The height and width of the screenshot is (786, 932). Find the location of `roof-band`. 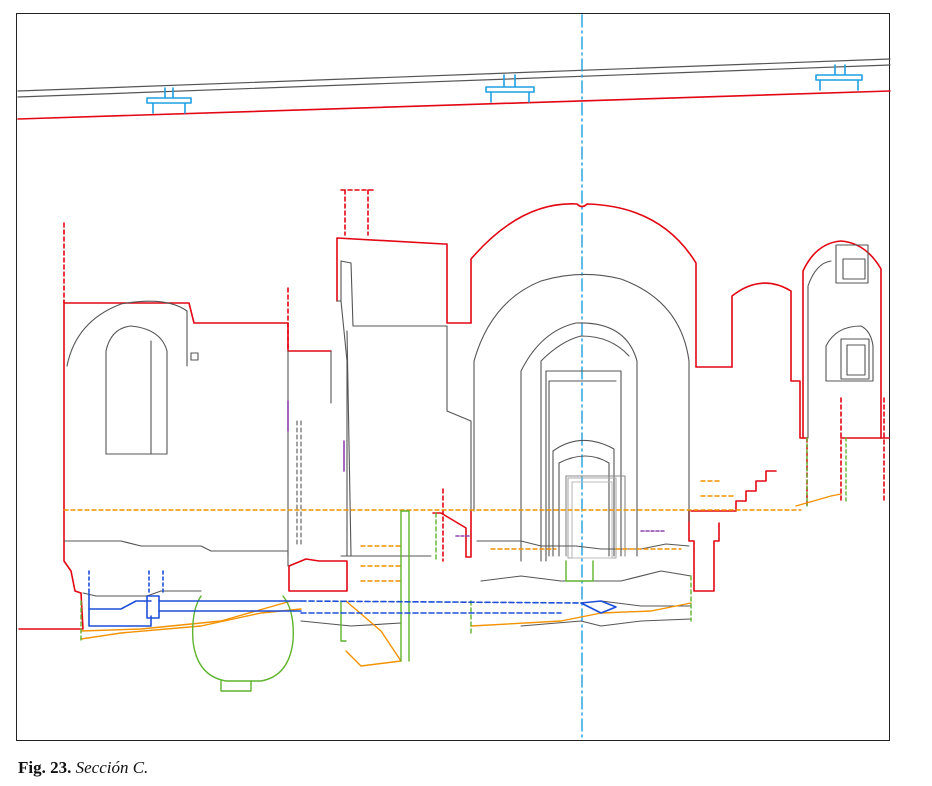

roof-band is located at coordinates (454, 78).